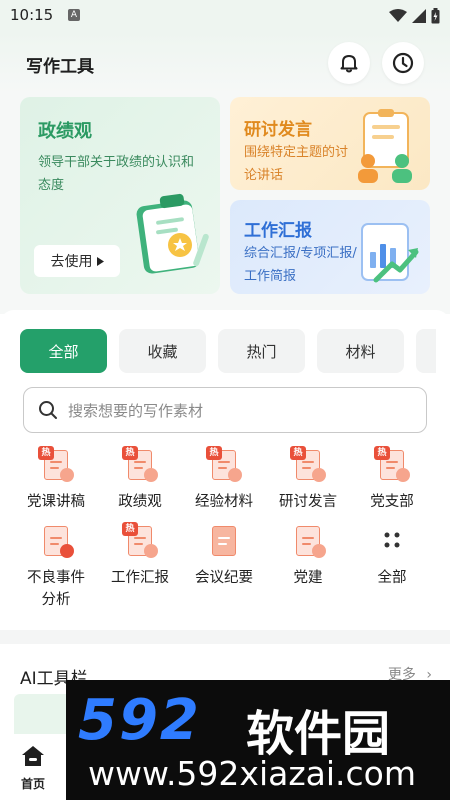 This screenshot has height=800, width=450. What do you see at coordinates (224, 464) in the screenshot?
I see `pen-document-icon: 热` at bounding box center [224, 464].